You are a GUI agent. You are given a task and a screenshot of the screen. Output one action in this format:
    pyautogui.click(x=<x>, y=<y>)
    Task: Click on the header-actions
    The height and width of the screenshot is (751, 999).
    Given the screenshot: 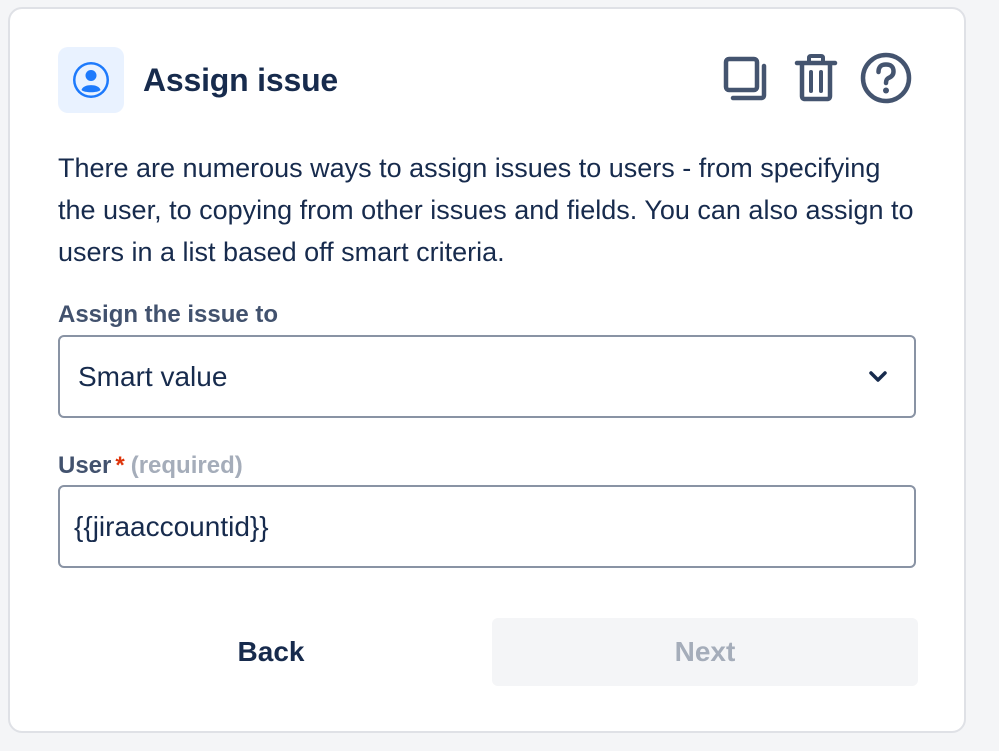 What is the action you would take?
    pyautogui.click(x=816, y=80)
    